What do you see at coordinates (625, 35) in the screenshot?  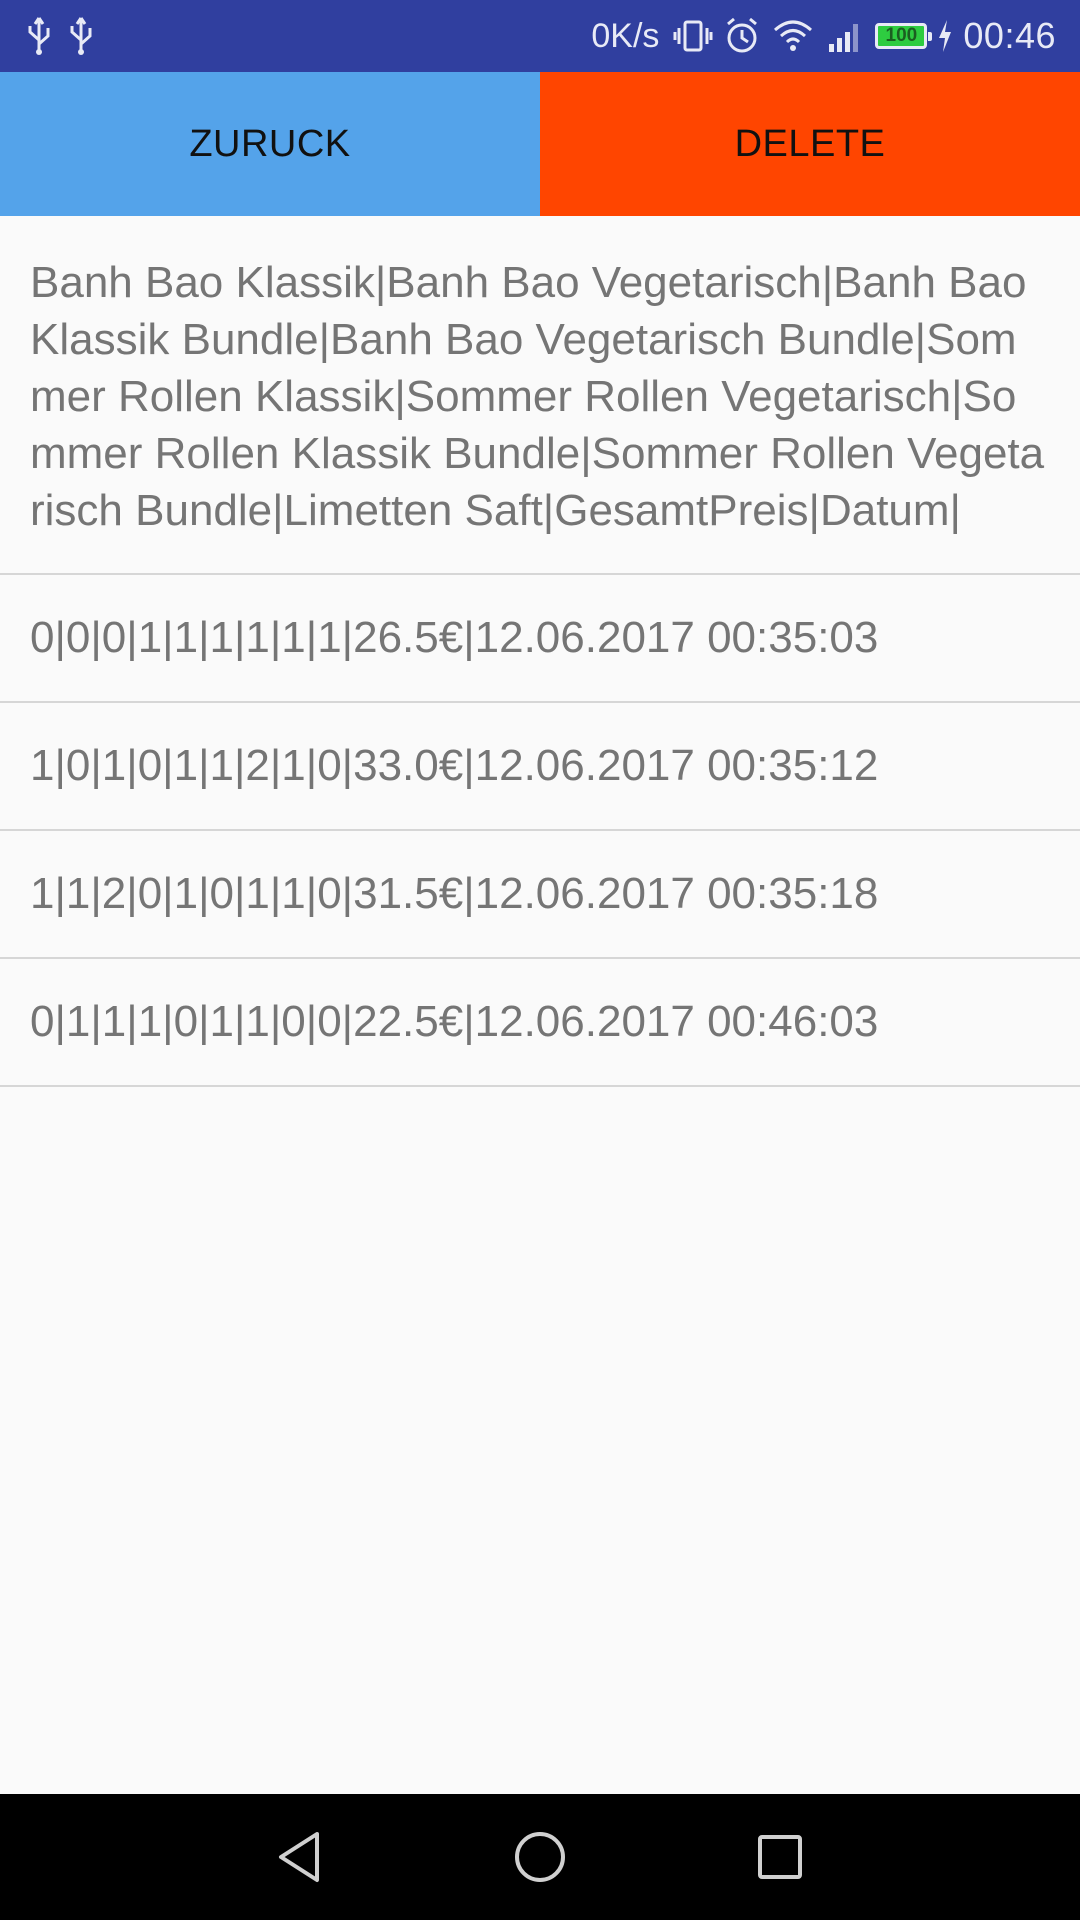 I see `net-speed: 0K/s` at bounding box center [625, 35].